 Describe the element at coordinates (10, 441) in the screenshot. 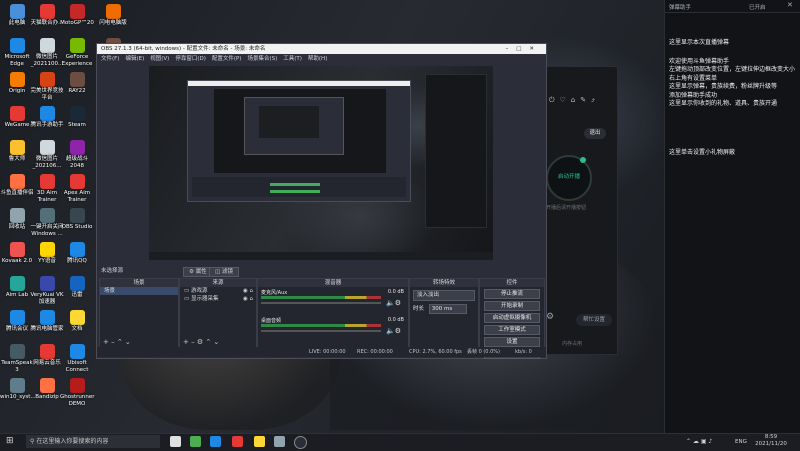

I see `start-icon: ⊞` at that location.